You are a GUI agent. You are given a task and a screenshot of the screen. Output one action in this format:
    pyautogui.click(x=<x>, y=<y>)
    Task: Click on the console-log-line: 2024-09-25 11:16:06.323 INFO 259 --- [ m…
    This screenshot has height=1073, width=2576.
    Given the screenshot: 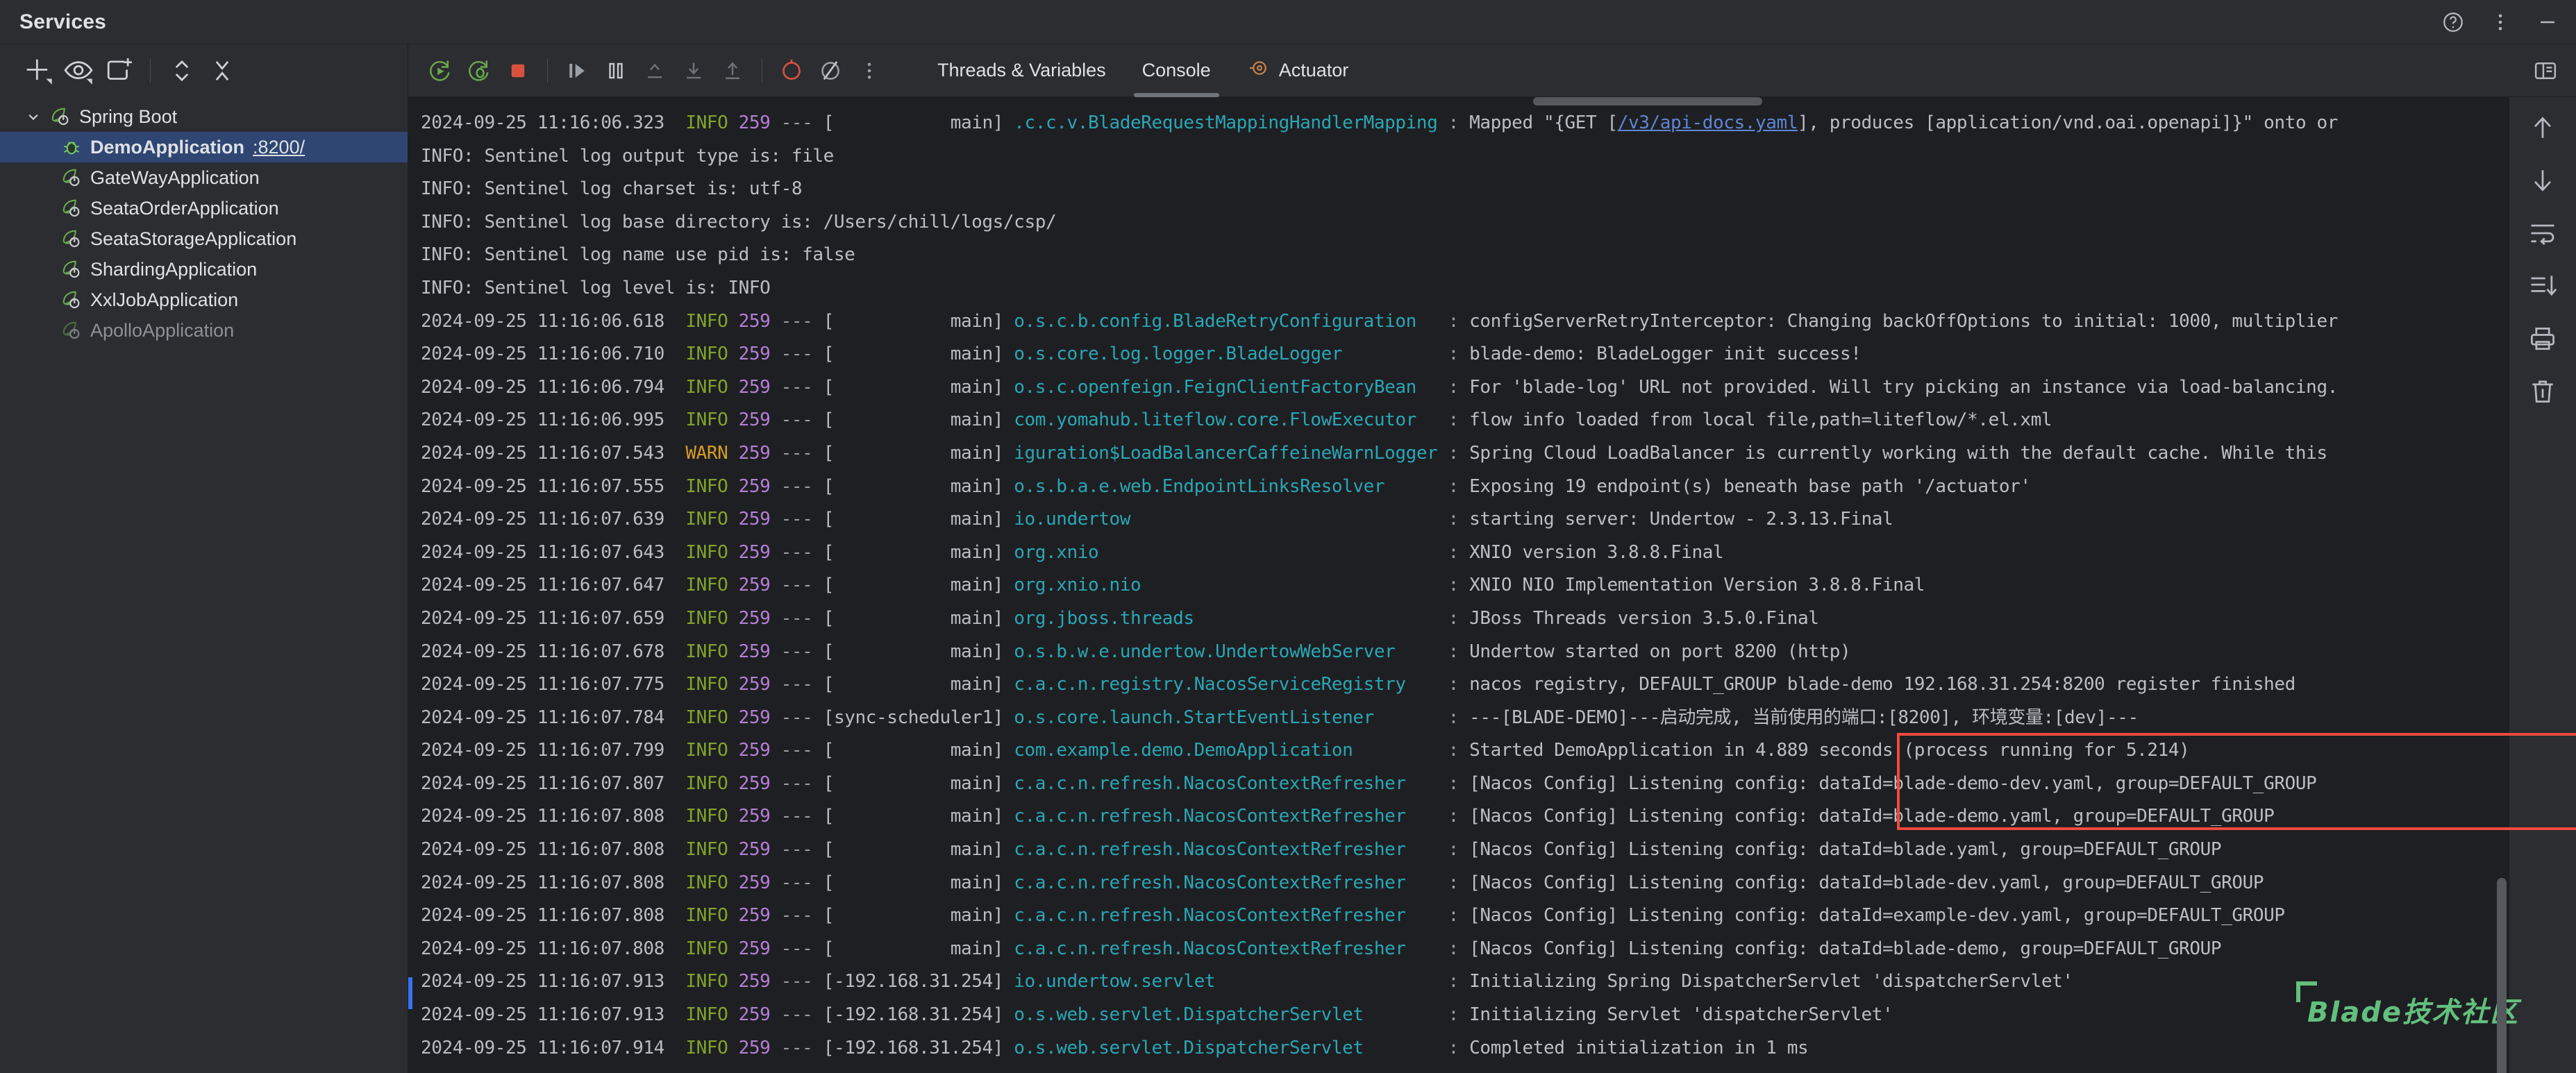 What is the action you would take?
    pyautogui.click(x=1379, y=123)
    